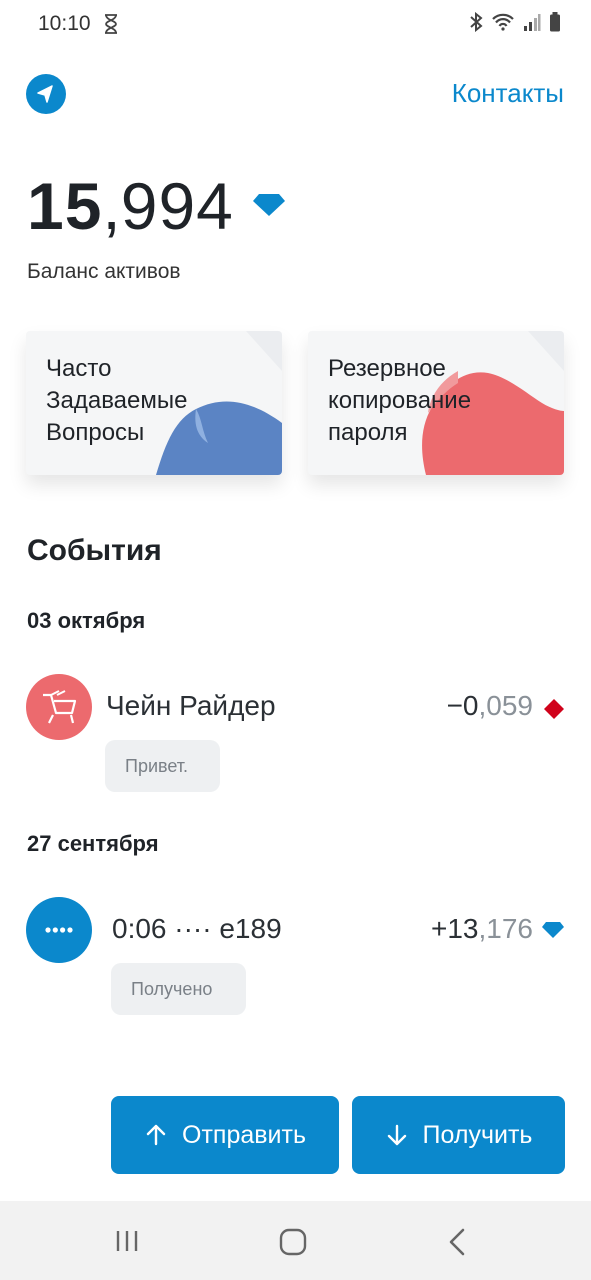 This screenshot has height=1280, width=591. Describe the element at coordinates (555, 22) in the screenshot. I see `battery-icon` at that location.